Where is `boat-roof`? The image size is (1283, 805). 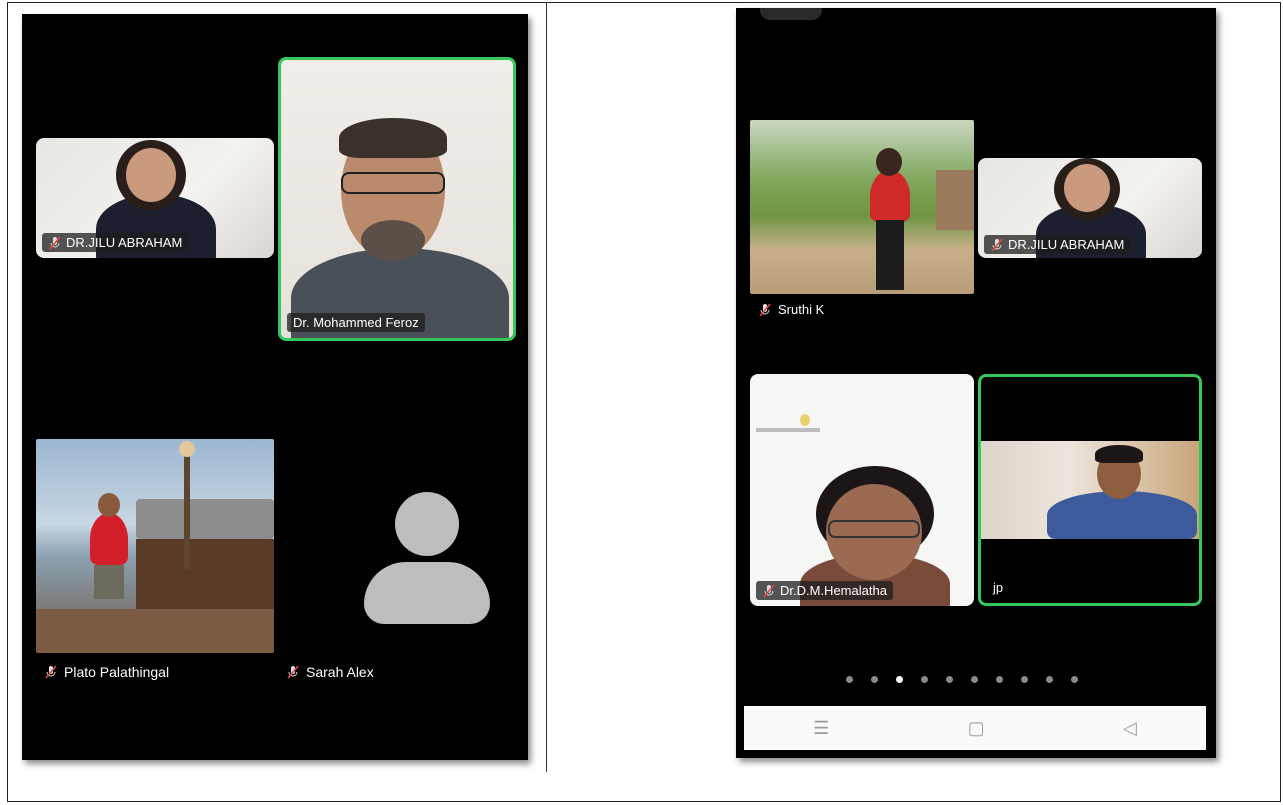
boat-roof is located at coordinates (205, 519).